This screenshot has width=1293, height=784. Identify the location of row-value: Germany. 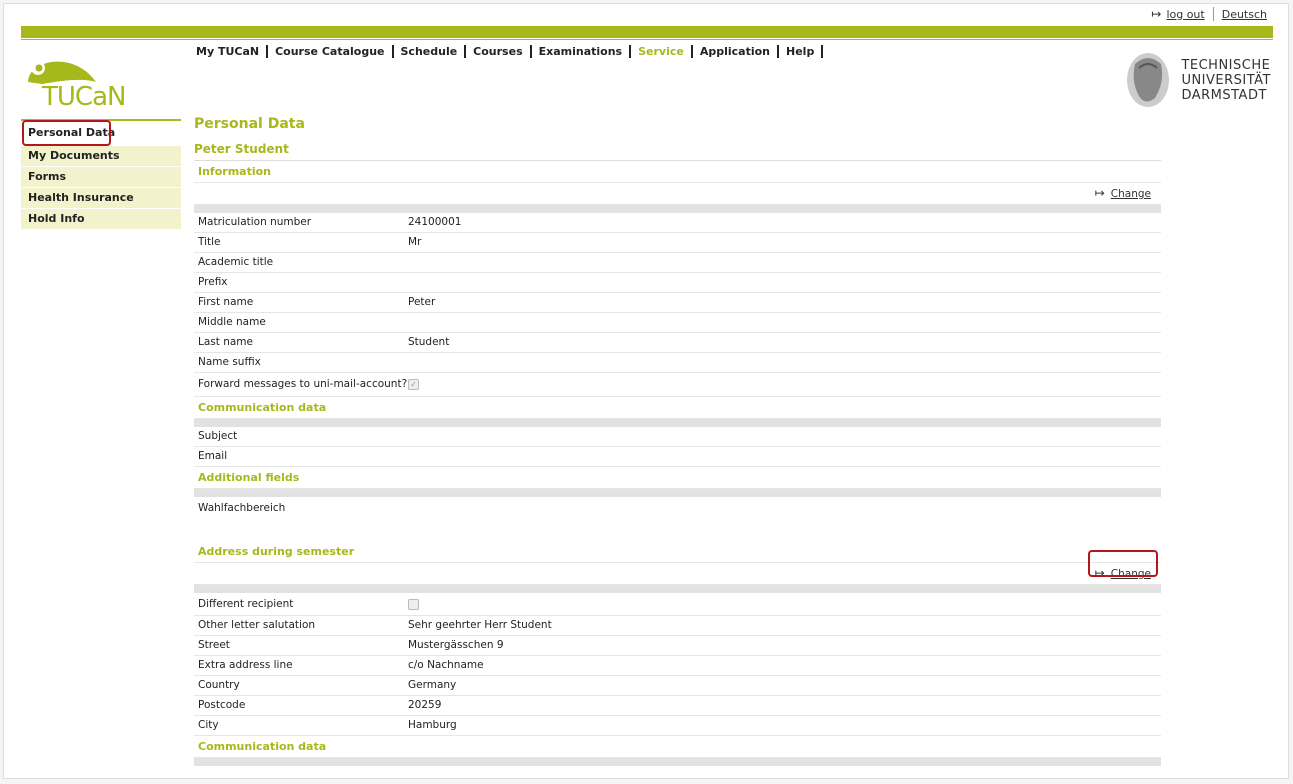
(432, 685).